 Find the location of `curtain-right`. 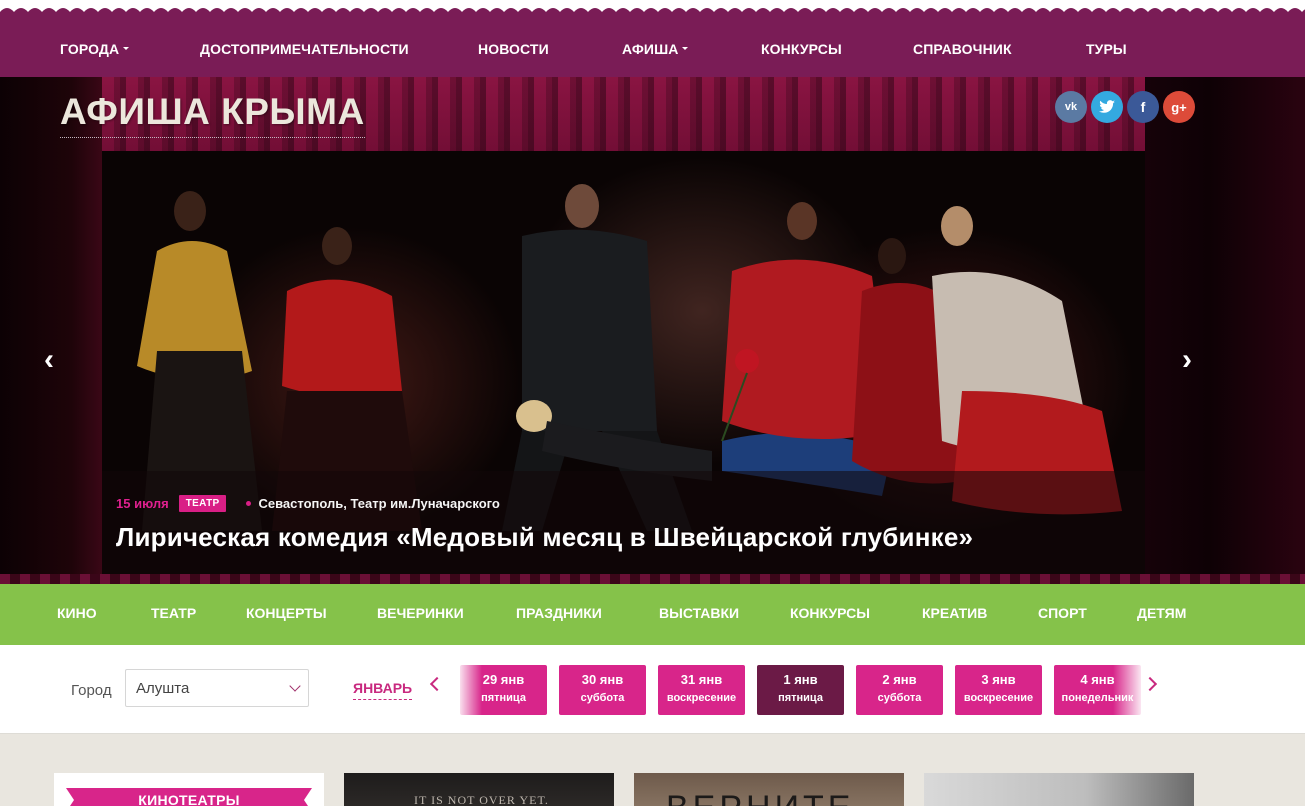

curtain-right is located at coordinates (1225, 330).